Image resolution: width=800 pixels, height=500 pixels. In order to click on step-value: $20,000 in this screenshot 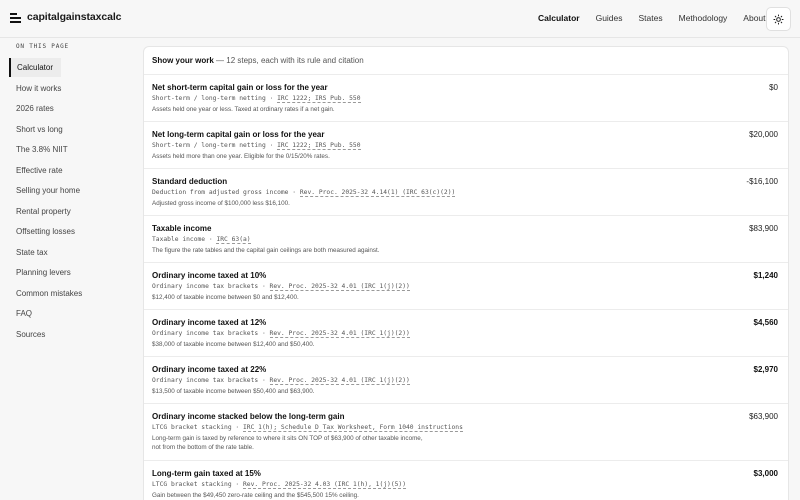, I will do `click(763, 134)`.